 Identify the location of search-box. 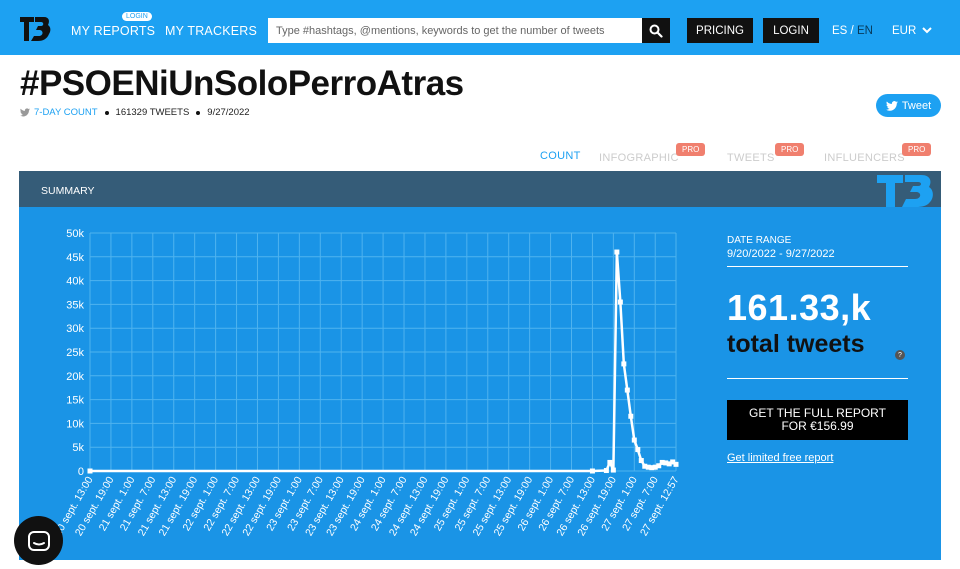
(455, 30).